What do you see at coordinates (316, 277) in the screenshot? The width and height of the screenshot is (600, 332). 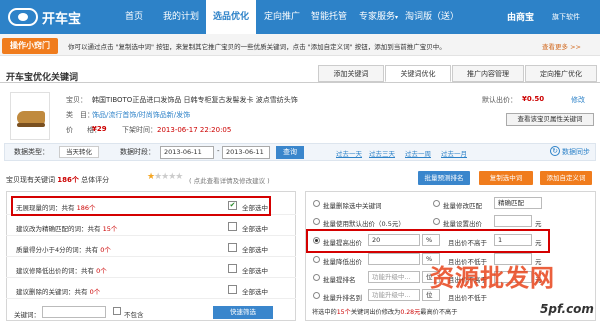 I see `radio-up-rank` at bounding box center [316, 277].